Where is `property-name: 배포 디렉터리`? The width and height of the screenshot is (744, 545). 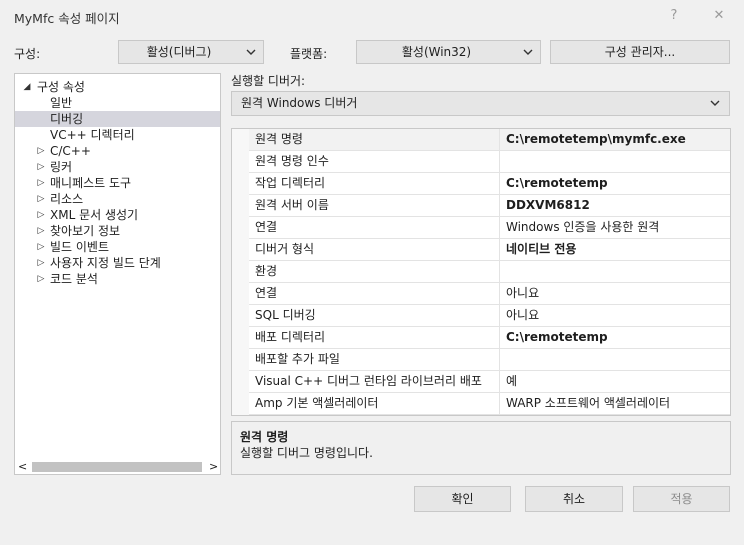 property-name: 배포 디렉터리 is located at coordinates (290, 337).